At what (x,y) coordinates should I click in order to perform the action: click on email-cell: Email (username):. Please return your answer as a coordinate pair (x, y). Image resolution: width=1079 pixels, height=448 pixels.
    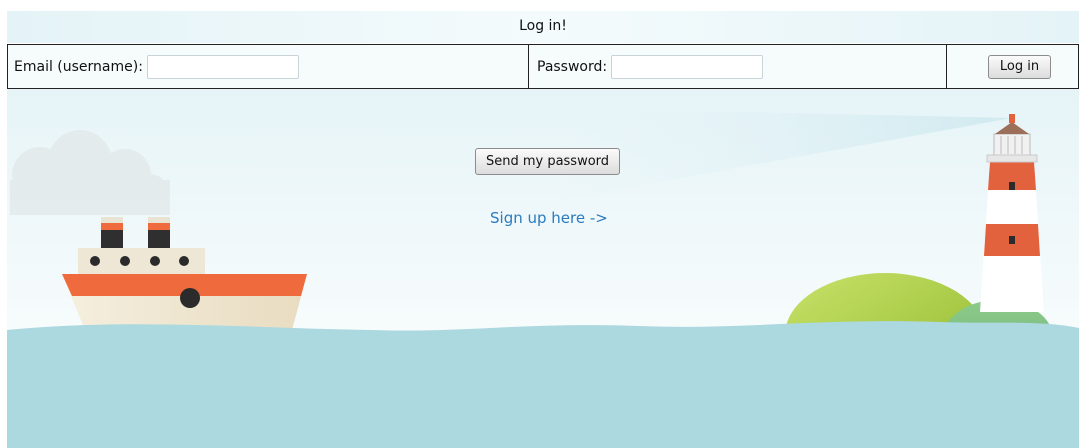
    Looking at the image, I should click on (268, 66).